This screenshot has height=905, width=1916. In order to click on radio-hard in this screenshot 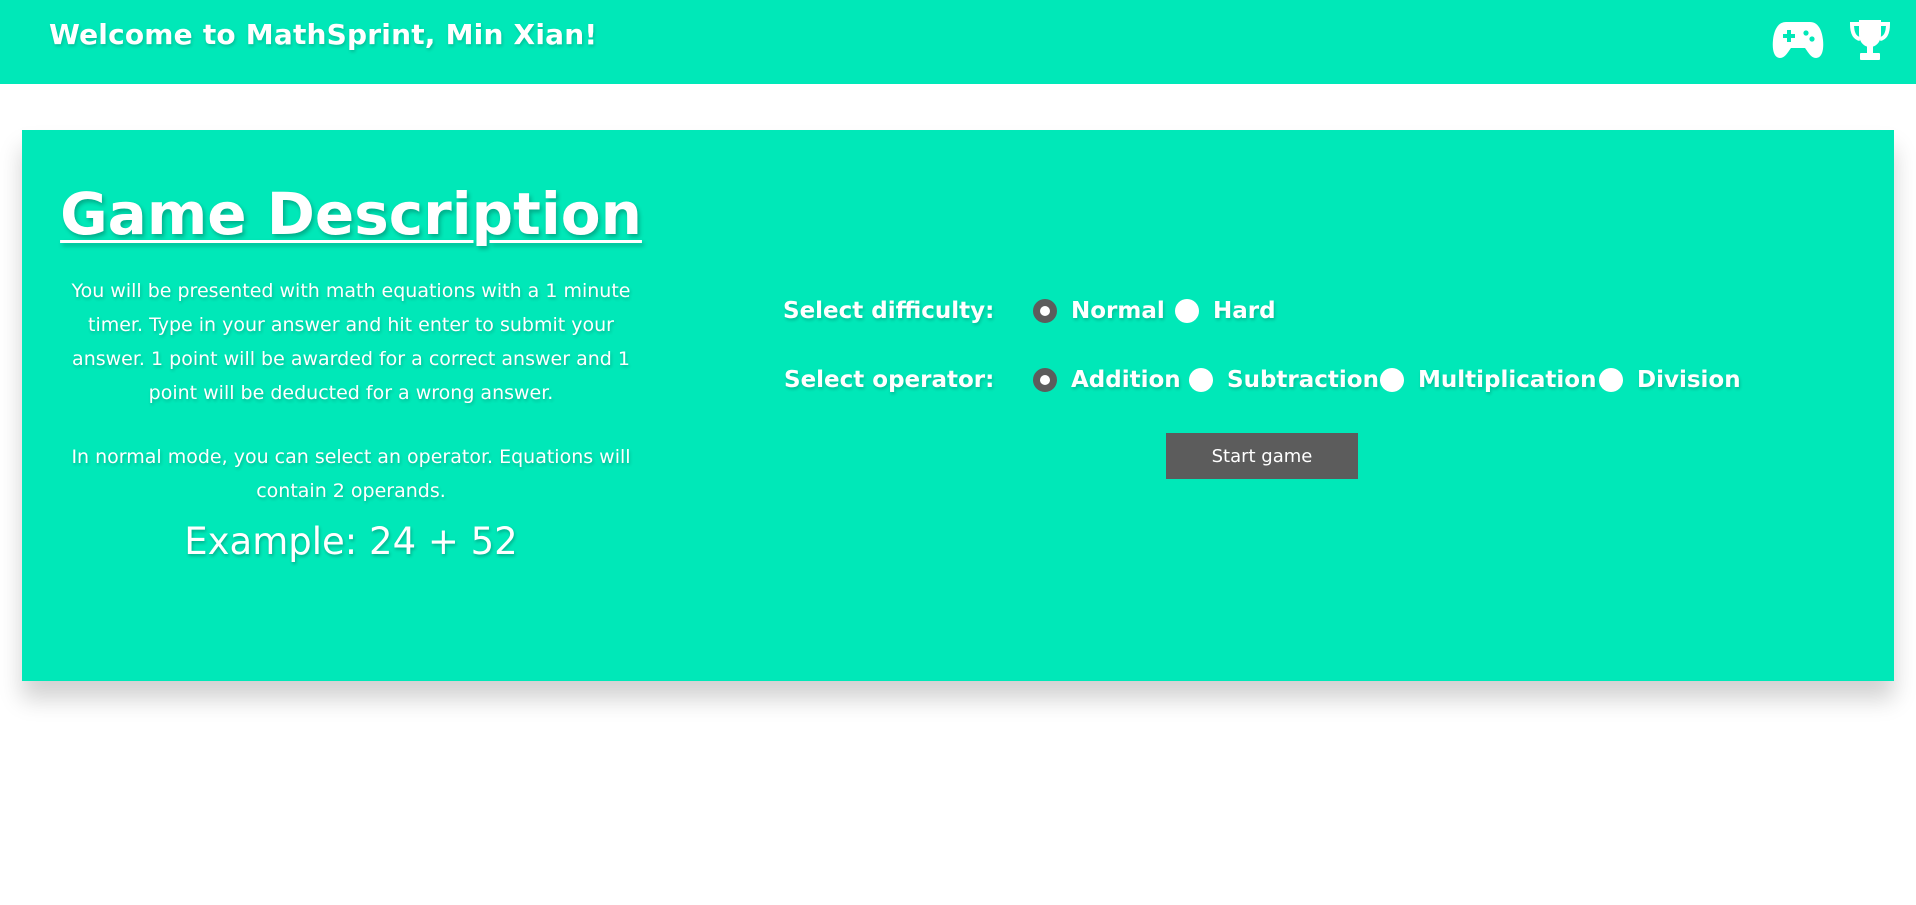, I will do `click(1187, 311)`.